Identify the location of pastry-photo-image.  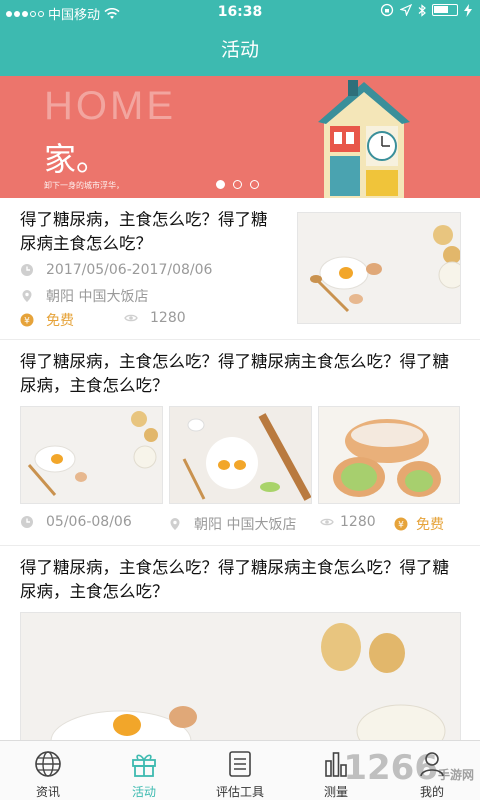
(389, 455).